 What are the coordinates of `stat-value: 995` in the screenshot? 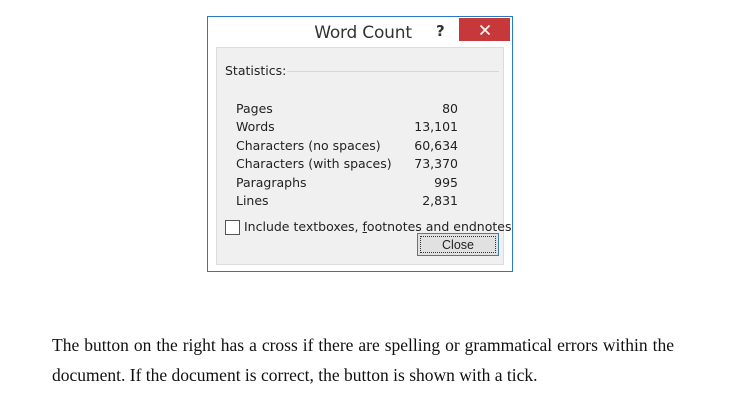 It's located at (446, 182).